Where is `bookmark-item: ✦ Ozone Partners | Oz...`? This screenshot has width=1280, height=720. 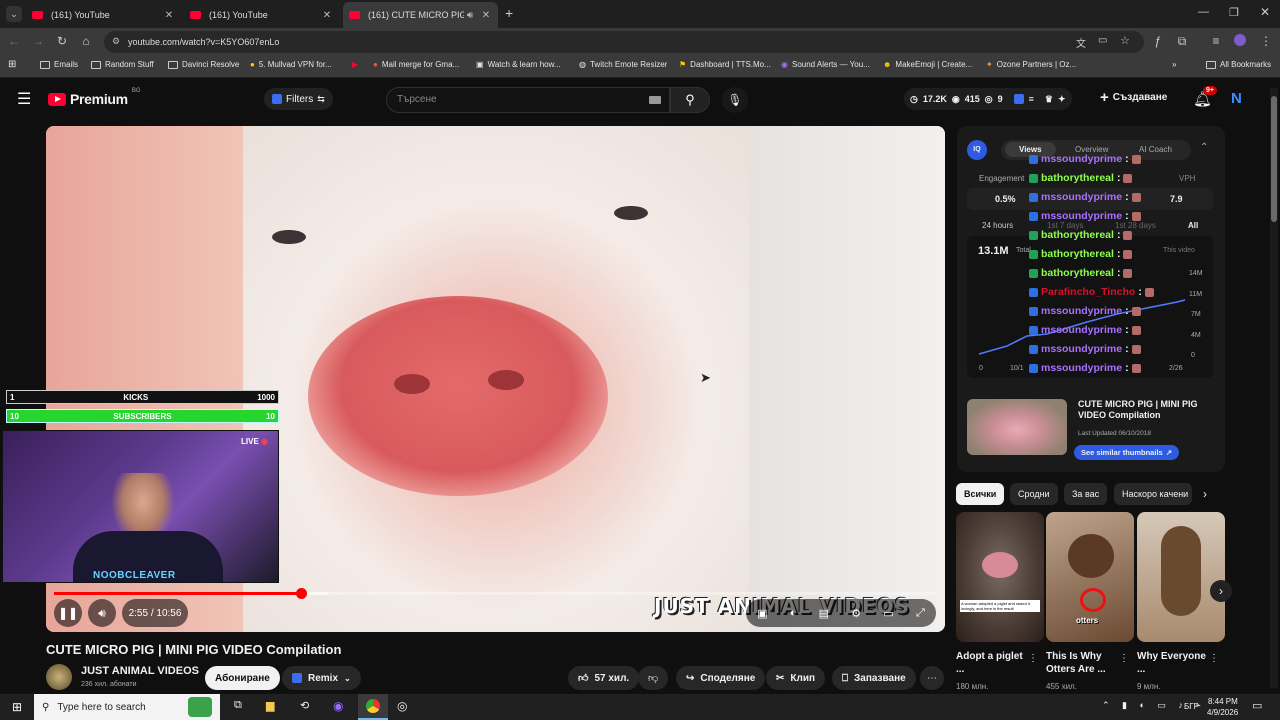
bookmark-item: ✦ Ozone Partners | Oz... is located at coordinates (1031, 64).